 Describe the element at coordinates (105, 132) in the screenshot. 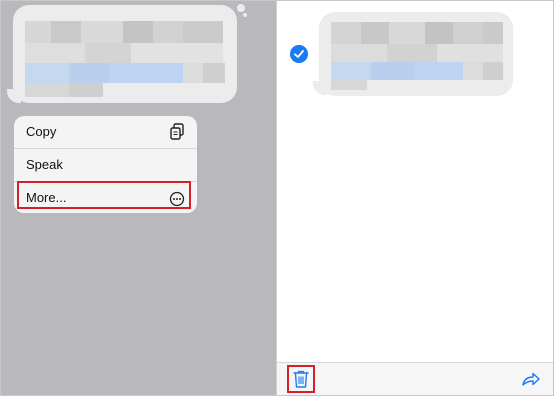

I see `menu-item-copy: Copy` at that location.